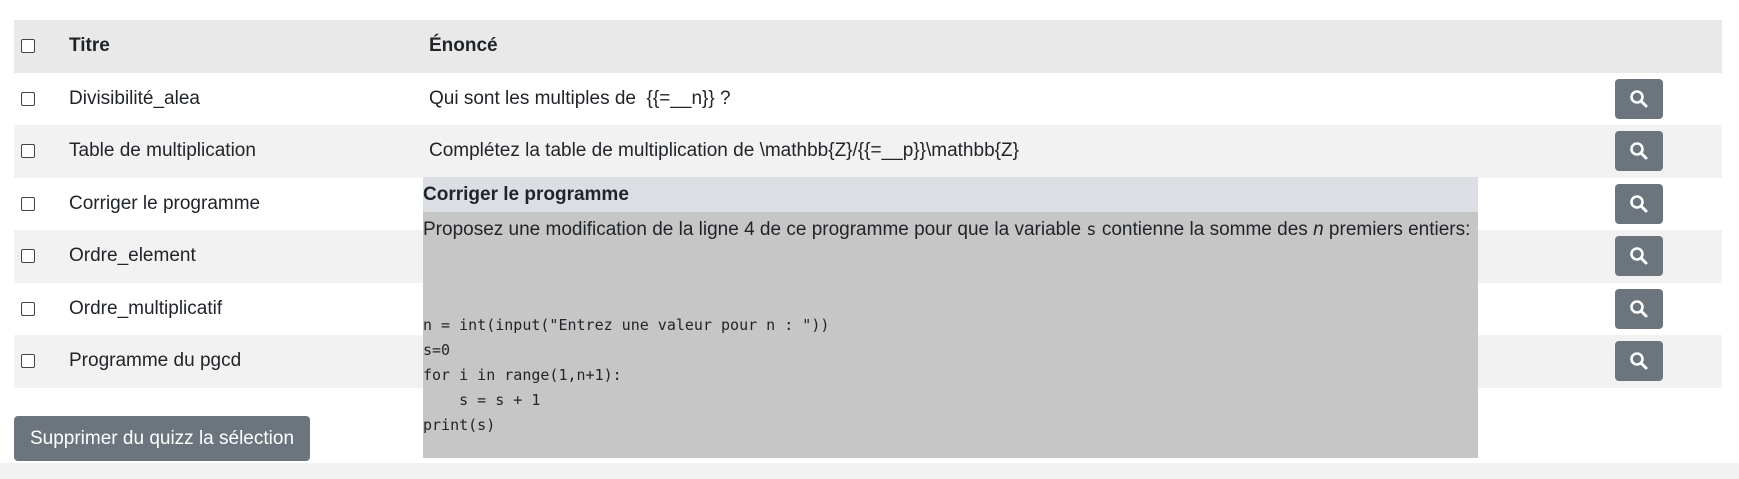 The height and width of the screenshot is (479, 1739). What do you see at coordinates (1318, 229) in the screenshot?
I see `statement-italic: n` at bounding box center [1318, 229].